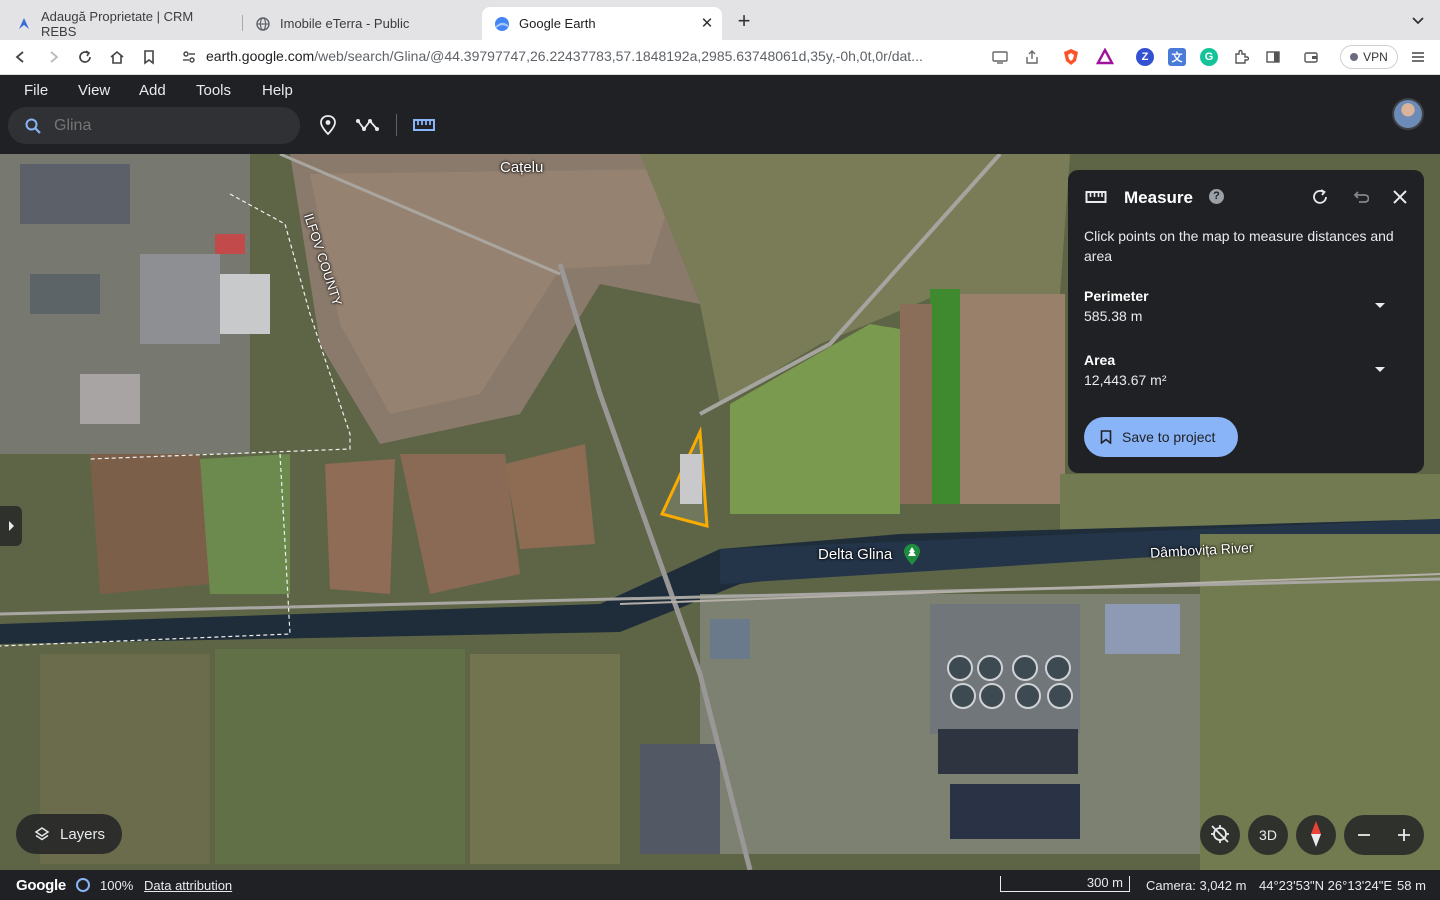 The height and width of the screenshot is (900, 1440). Describe the element at coordinates (368, 125) in the screenshot. I see `add-path-button` at that location.